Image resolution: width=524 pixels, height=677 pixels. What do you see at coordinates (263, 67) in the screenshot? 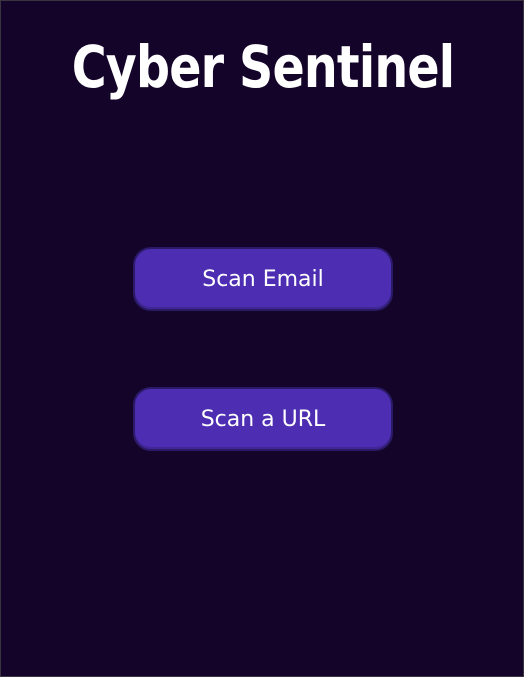
I see `app-title: Cyber Sentinel` at bounding box center [263, 67].